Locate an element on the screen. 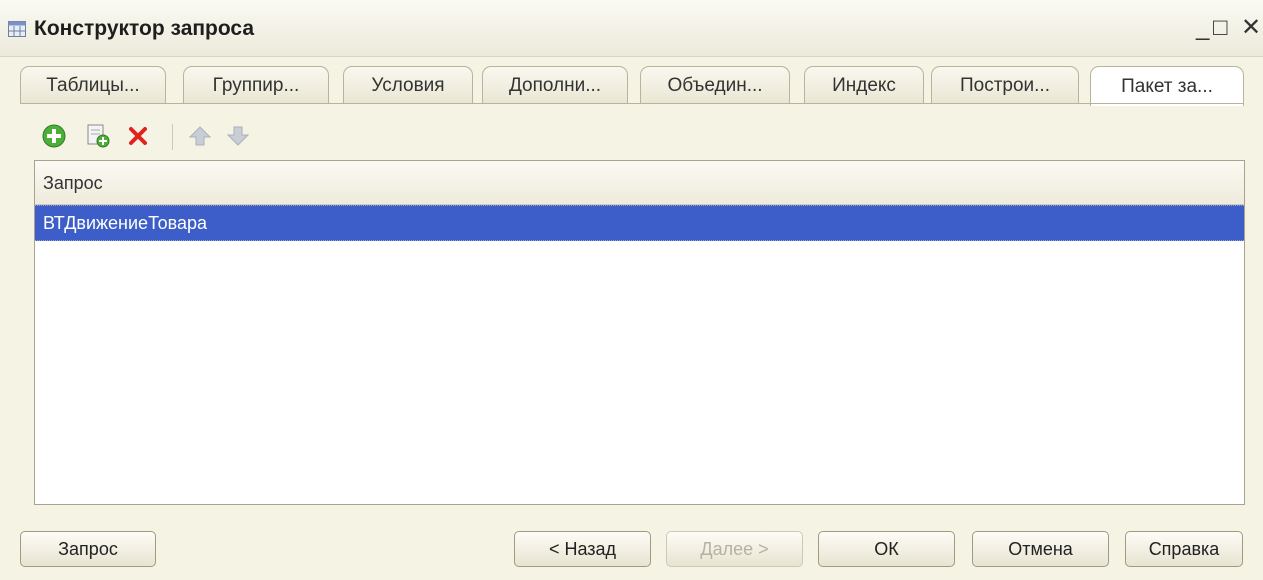  ok-button: ОК is located at coordinates (886, 549).